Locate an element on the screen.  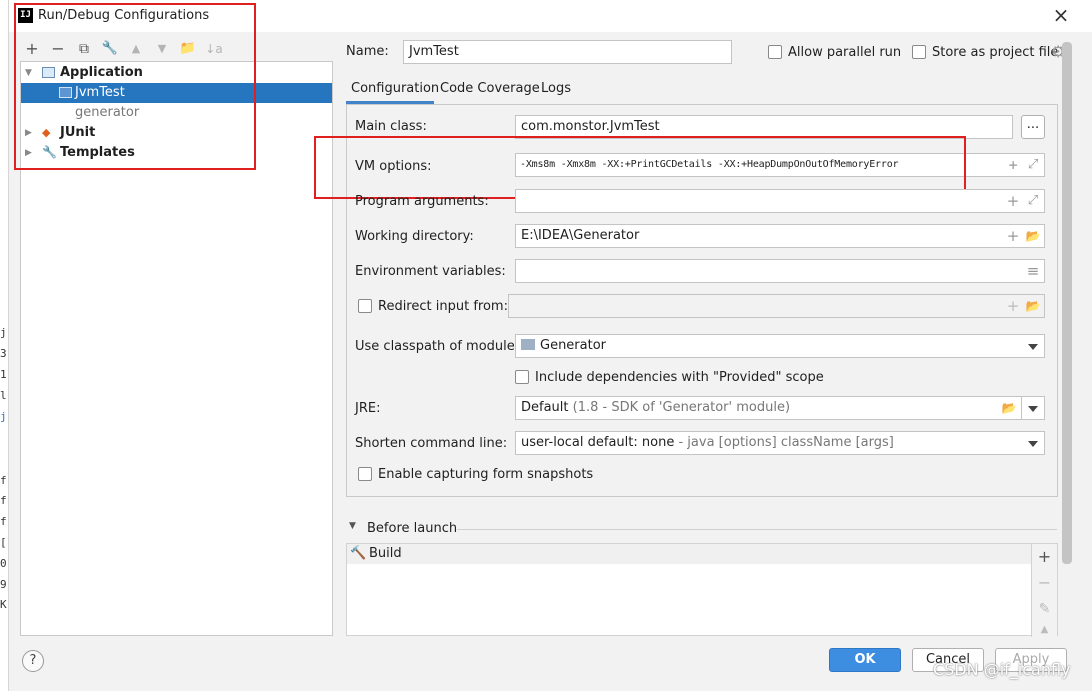
jre-label: JRE: is located at coordinates (368, 408).